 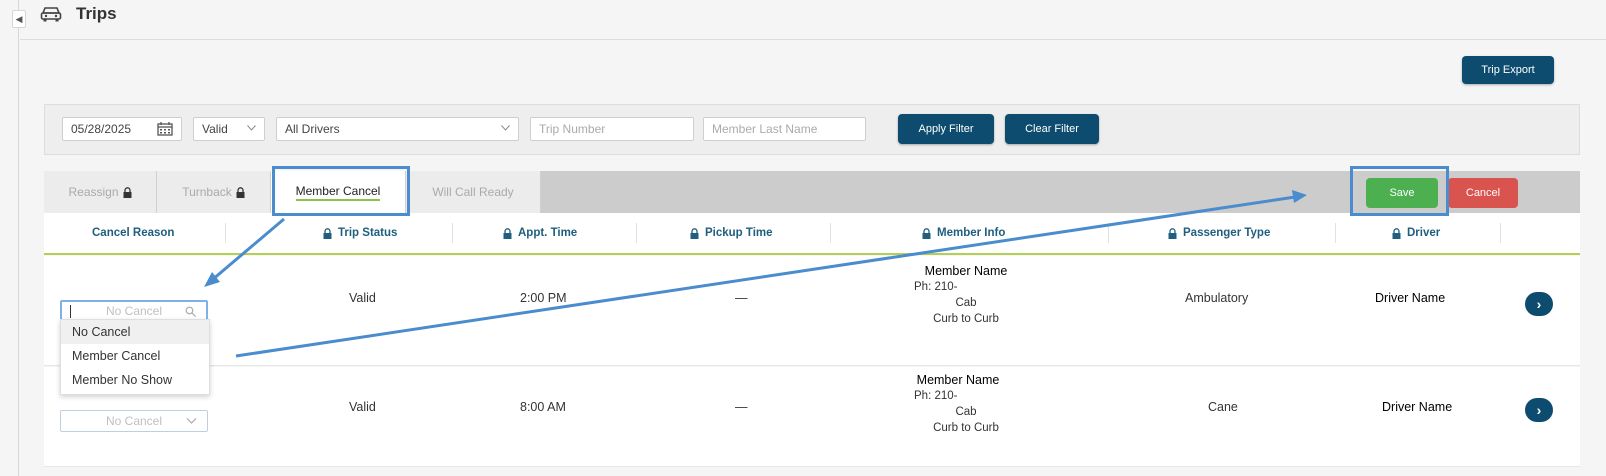 I want to click on apply-filter-button: Apply Filter, so click(x=946, y=129).